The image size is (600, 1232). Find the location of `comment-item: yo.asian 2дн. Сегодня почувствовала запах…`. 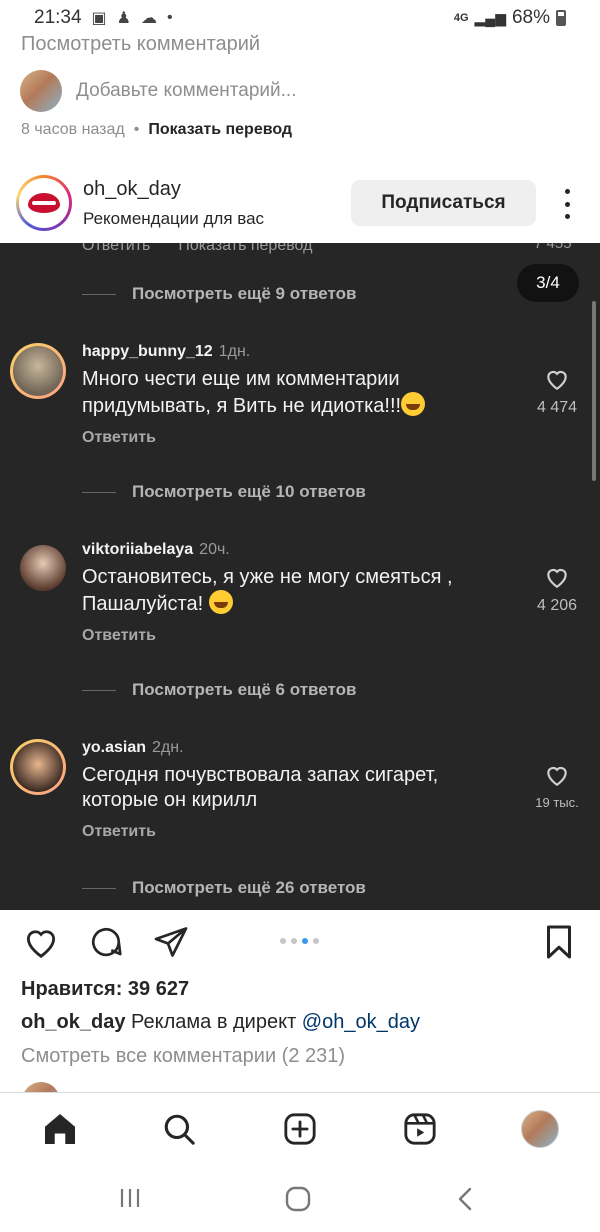

comment-item: yo.asian 2дн. Сегодня почувствовала запах… is located at coordinates (300, 790).